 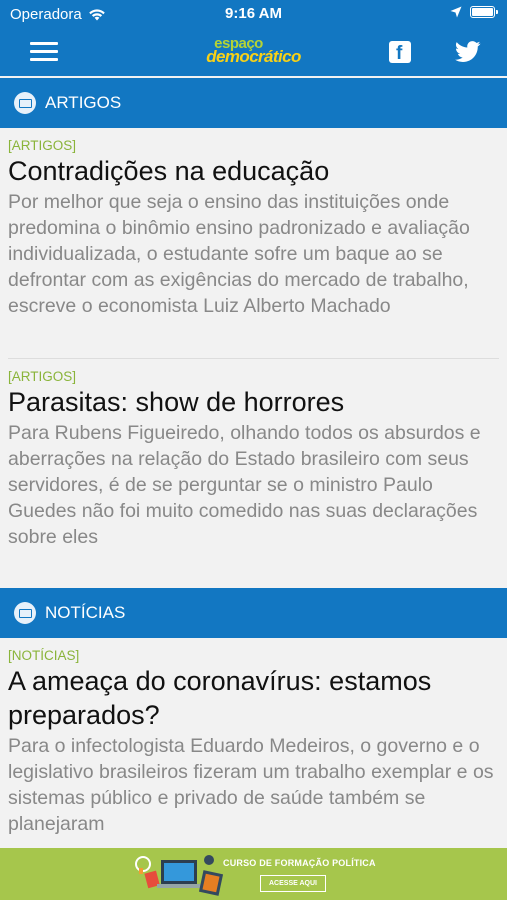 I want to click on status-right-group, so click(x=474, y=12).